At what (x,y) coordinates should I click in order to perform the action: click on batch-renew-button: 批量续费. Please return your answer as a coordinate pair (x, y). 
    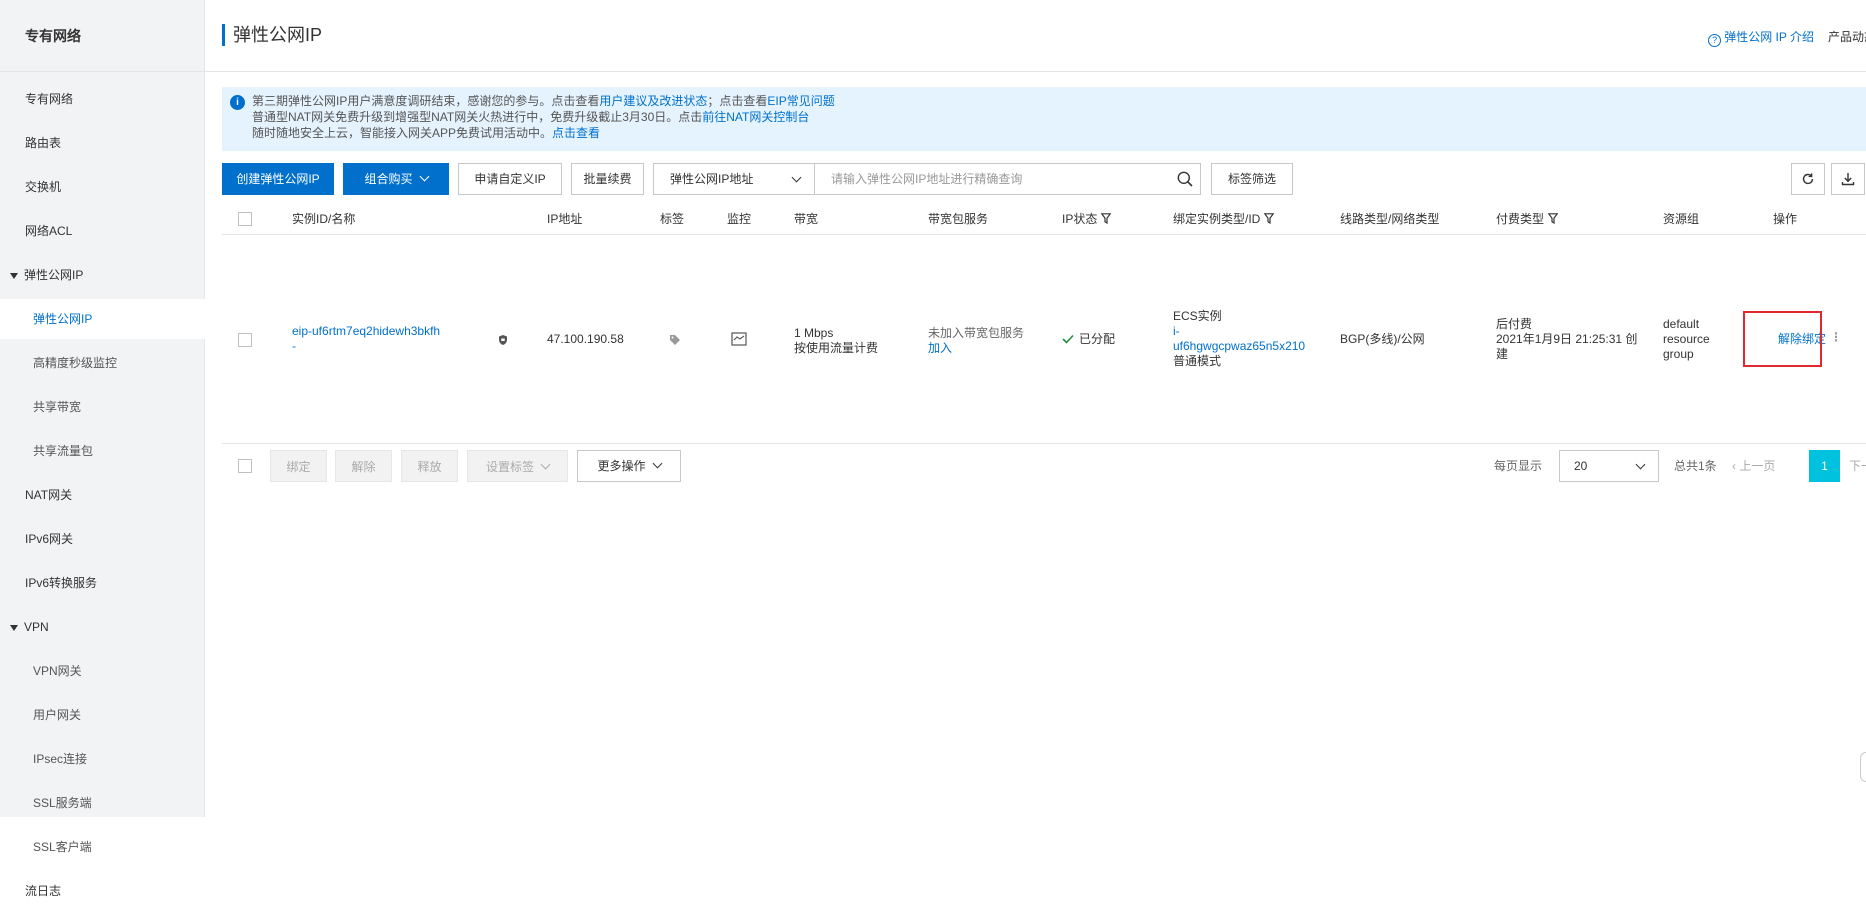
    Looking at the image, I should click on (607, 179).